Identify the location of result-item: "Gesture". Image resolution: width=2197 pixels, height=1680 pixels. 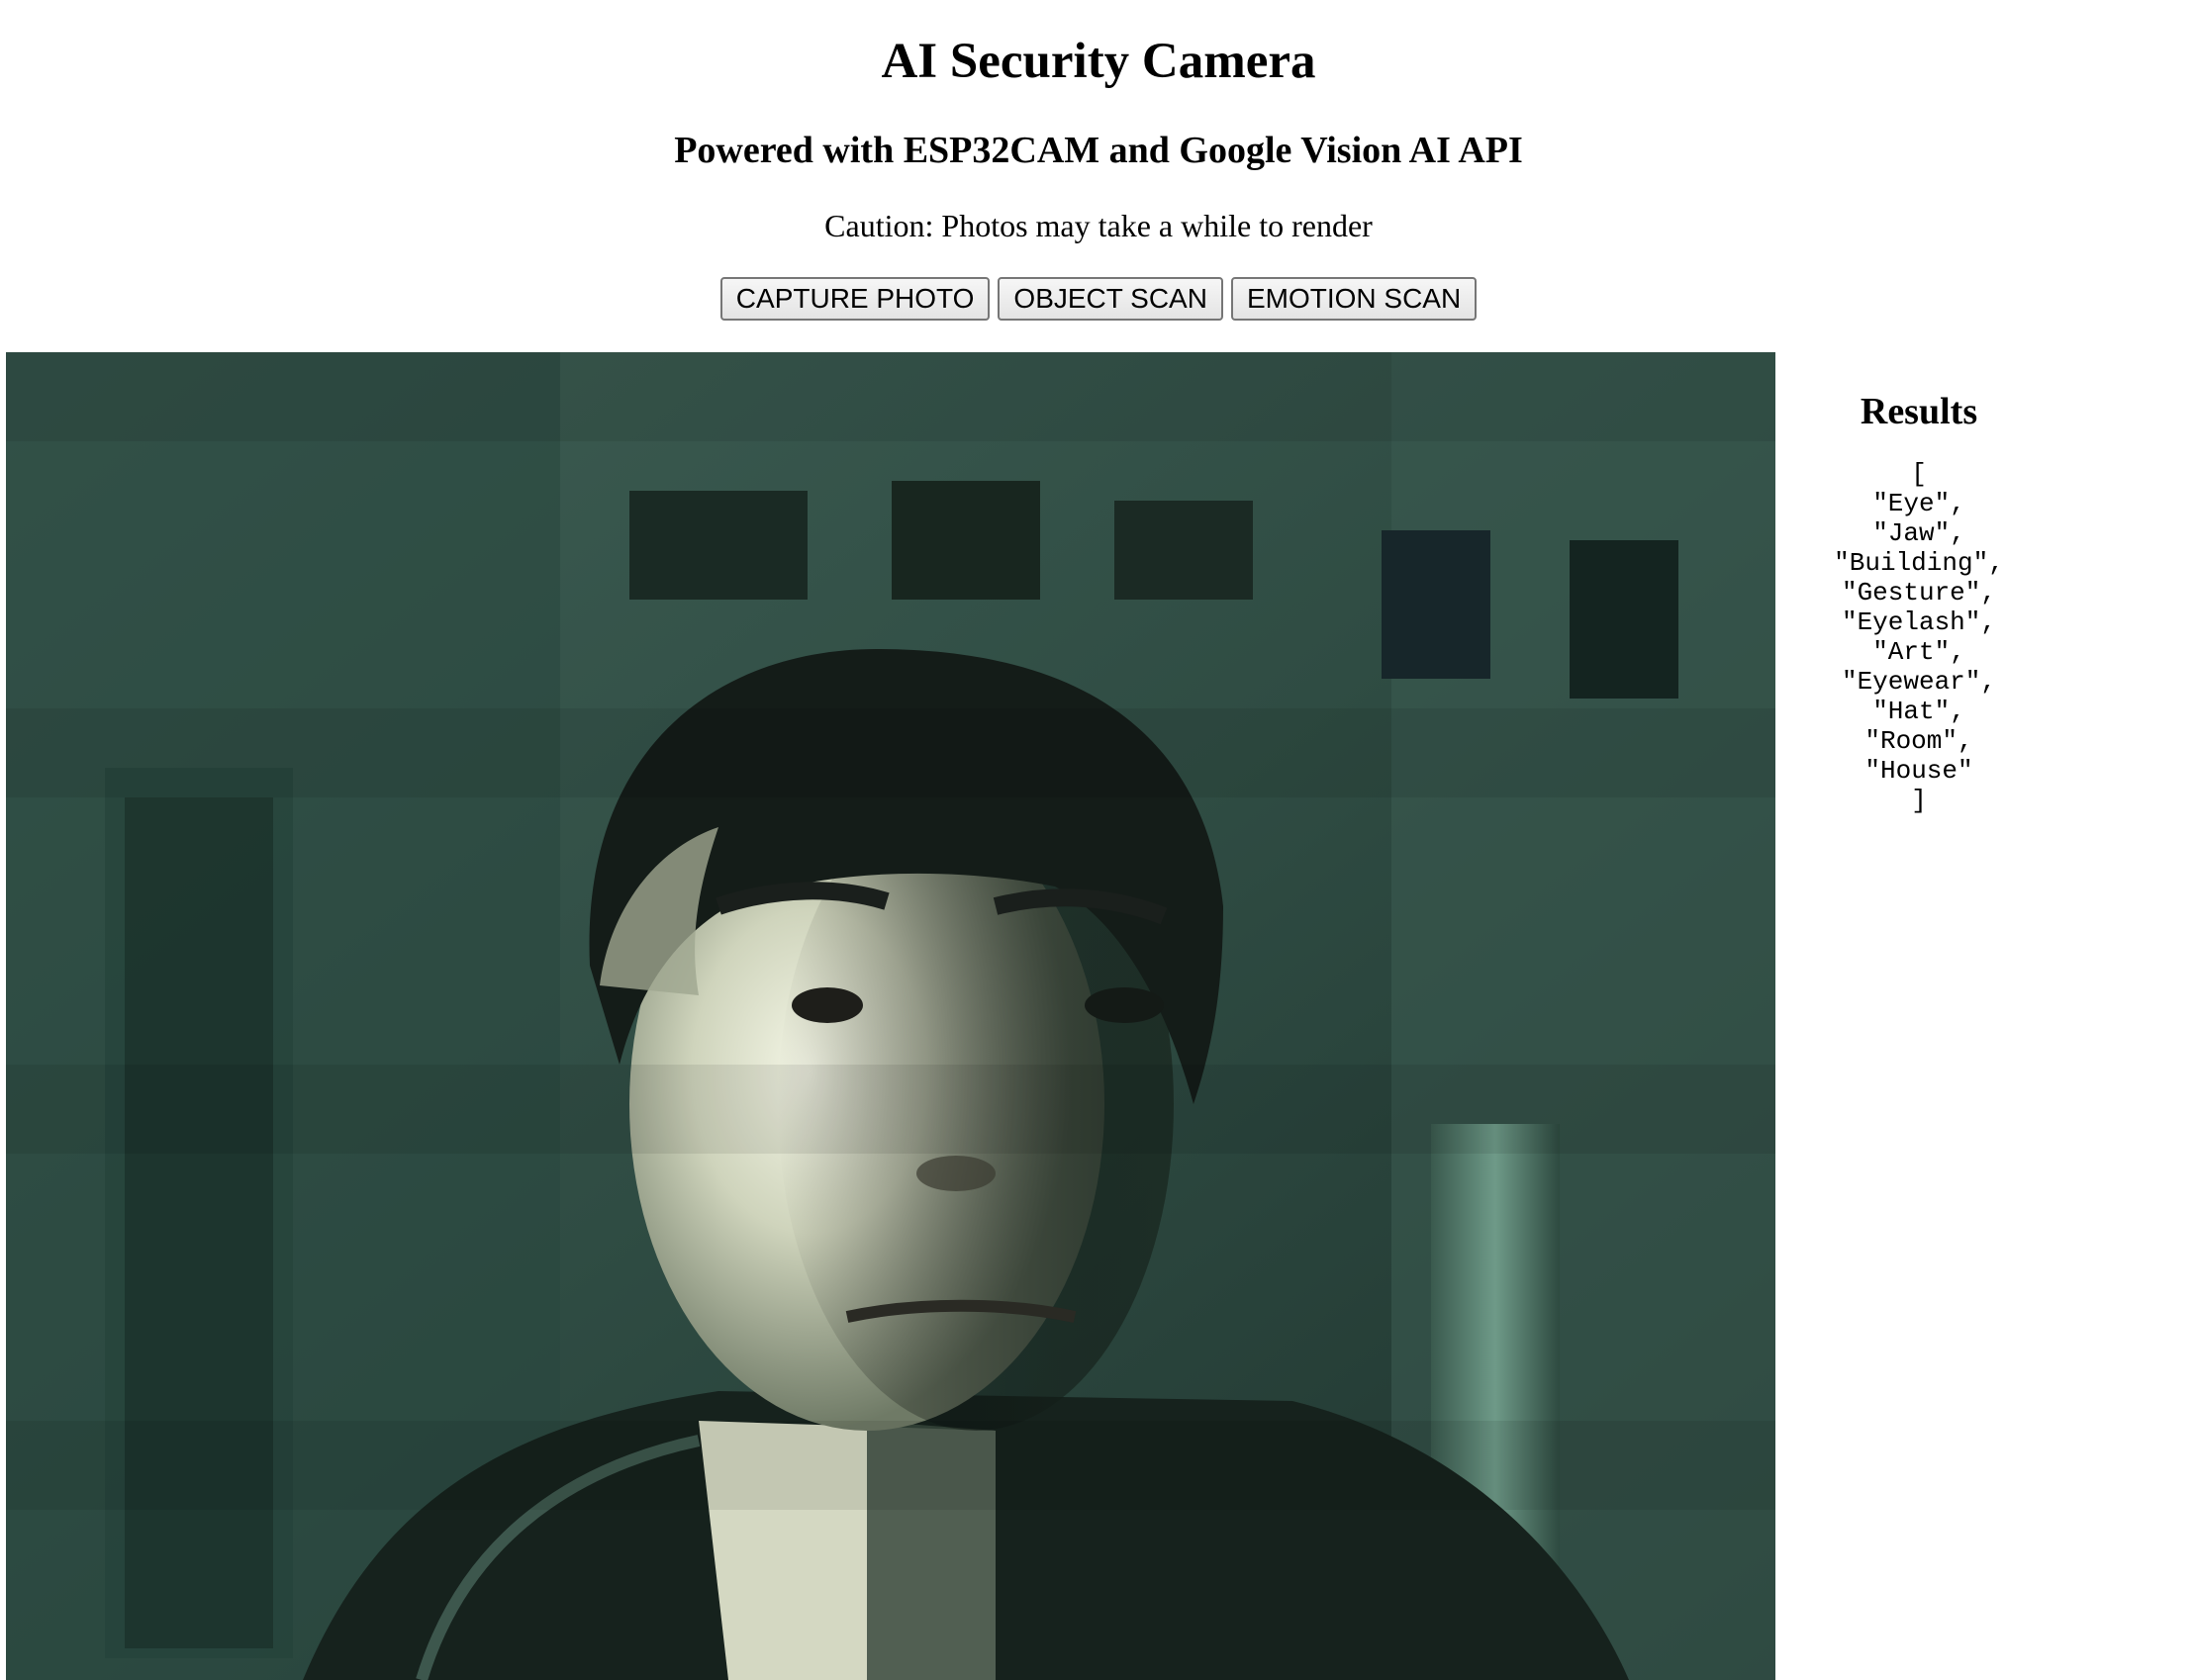
(1911, 592).